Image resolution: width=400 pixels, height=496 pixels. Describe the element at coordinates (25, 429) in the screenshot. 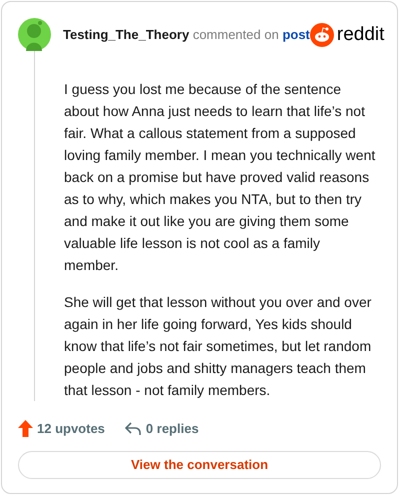

I see `upvote-arrow-icon` at that location.